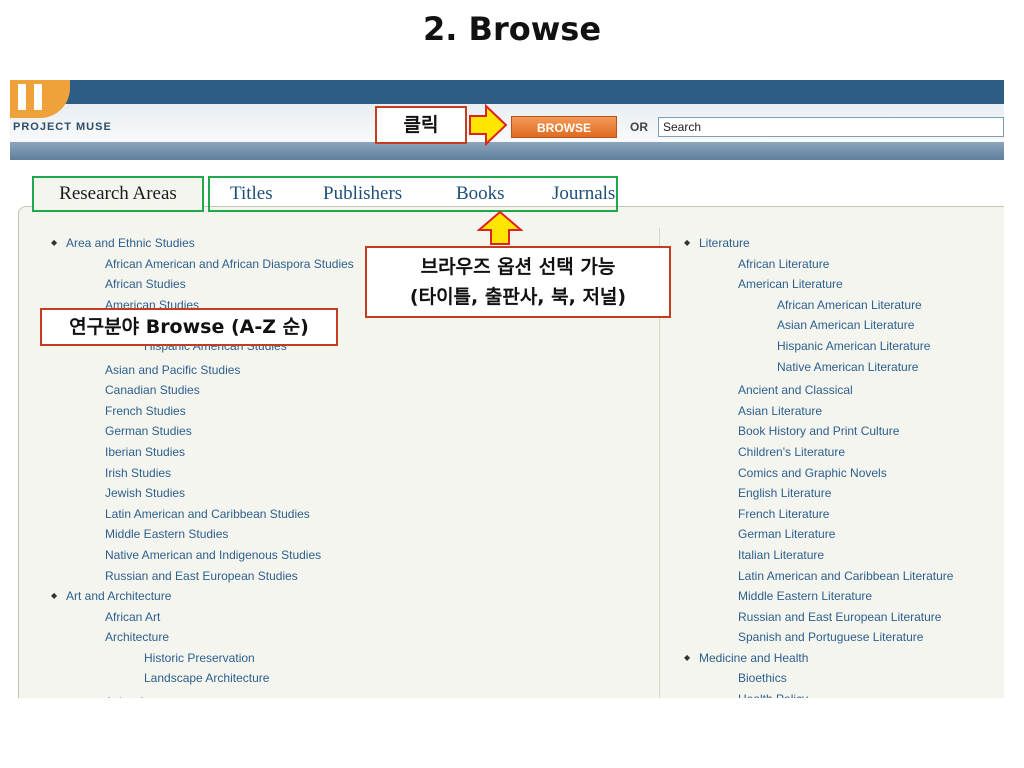 This screenshot has height=768, width=1024. What do you see at coordinates (202, 390) in the screenshot?
I see `subject-link: Canadian Studies` at bounding box center [202, 390].